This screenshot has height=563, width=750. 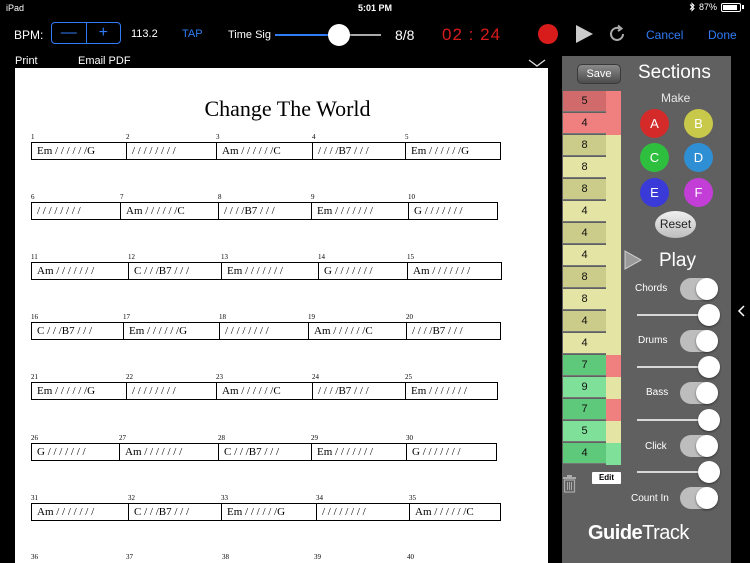 I want to click on chord-bar: 39, so click(x=360, y=558).